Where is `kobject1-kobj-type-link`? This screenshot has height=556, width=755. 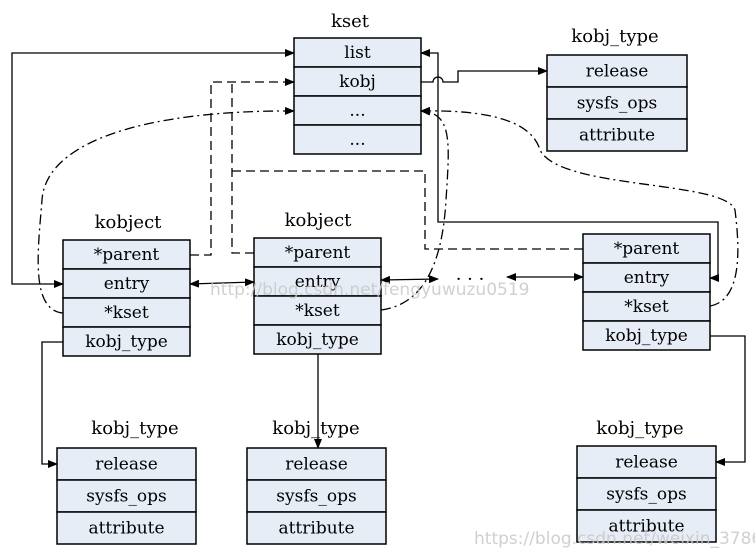 kobject1-kobj-type-link is located at coordinates (52, 404).